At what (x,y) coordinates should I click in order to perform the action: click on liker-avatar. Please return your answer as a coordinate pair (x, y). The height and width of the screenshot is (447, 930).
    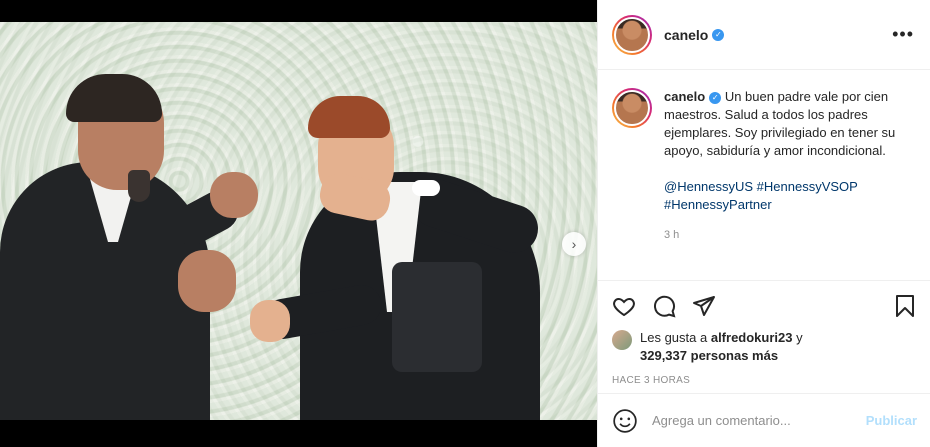
    Looking at the image, I should click on (622, 340).